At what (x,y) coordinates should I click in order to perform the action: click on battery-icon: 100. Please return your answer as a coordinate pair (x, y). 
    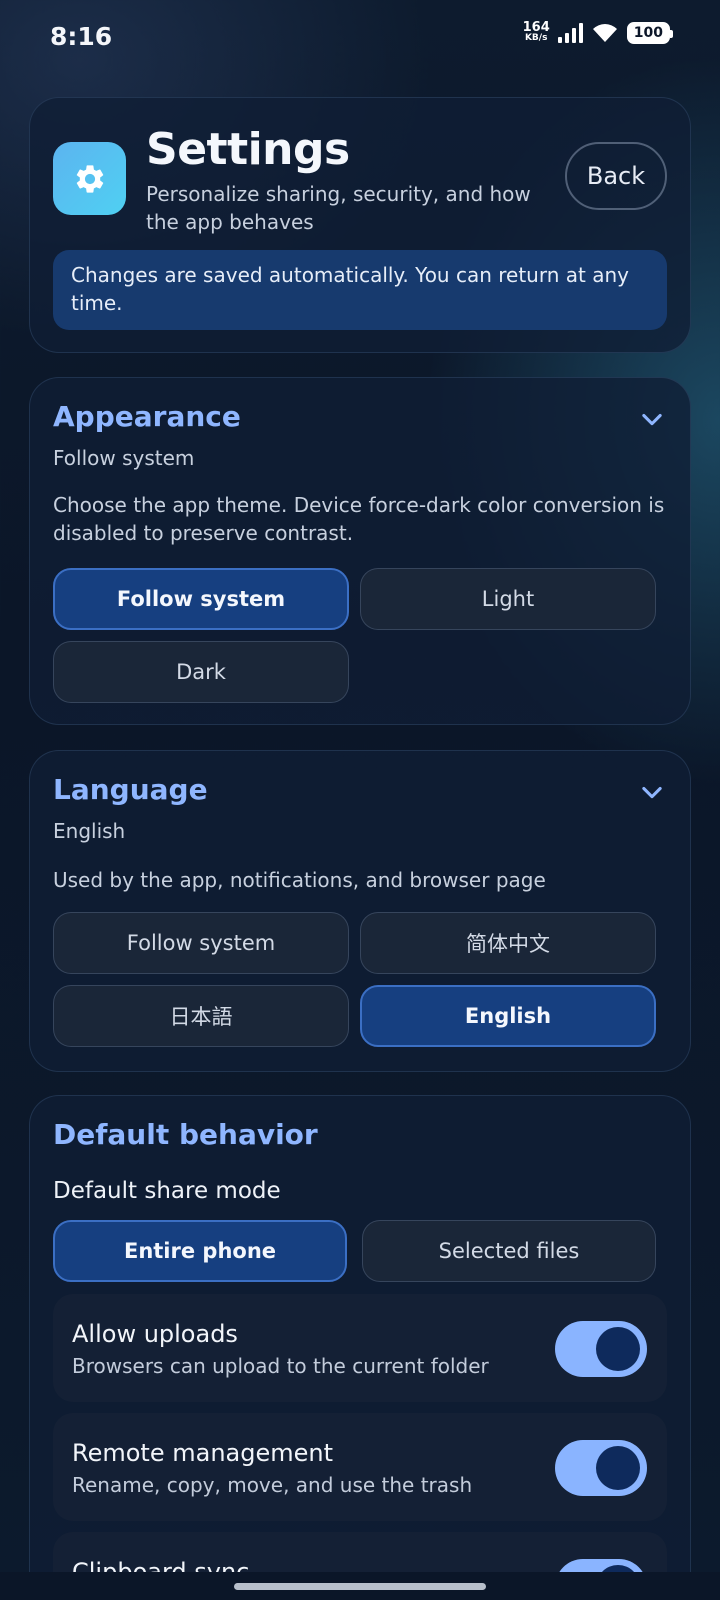
    Looking at the image, I should click on (650, 33).